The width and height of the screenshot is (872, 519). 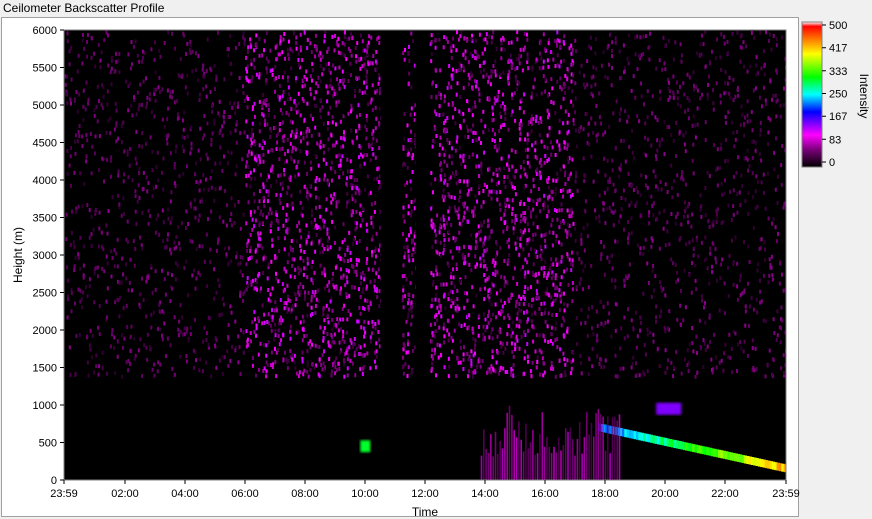 I want to click on aerosol-plume, so click(x=577, y=459).